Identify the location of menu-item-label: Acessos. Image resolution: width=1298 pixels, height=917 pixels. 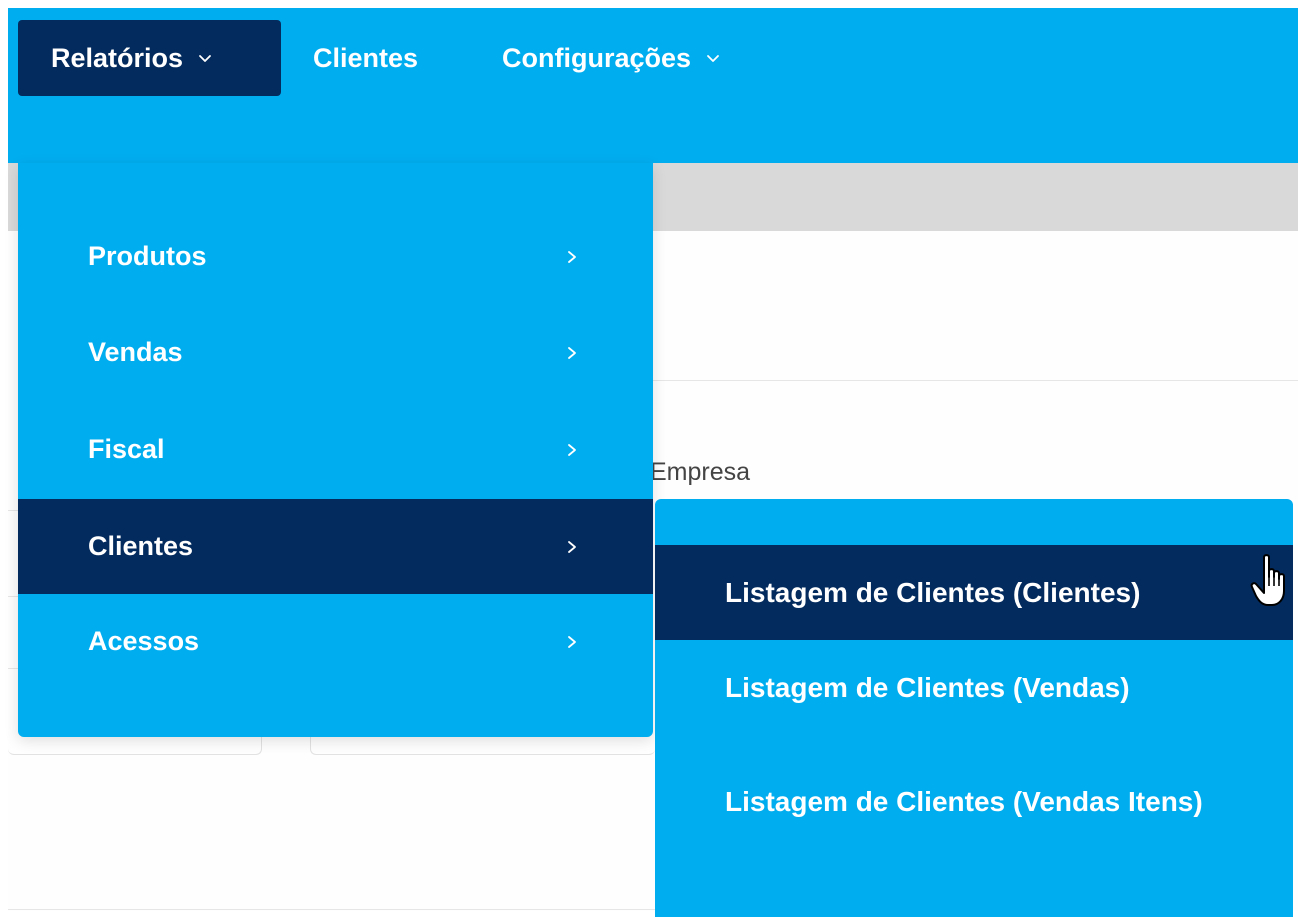
(144, 641).